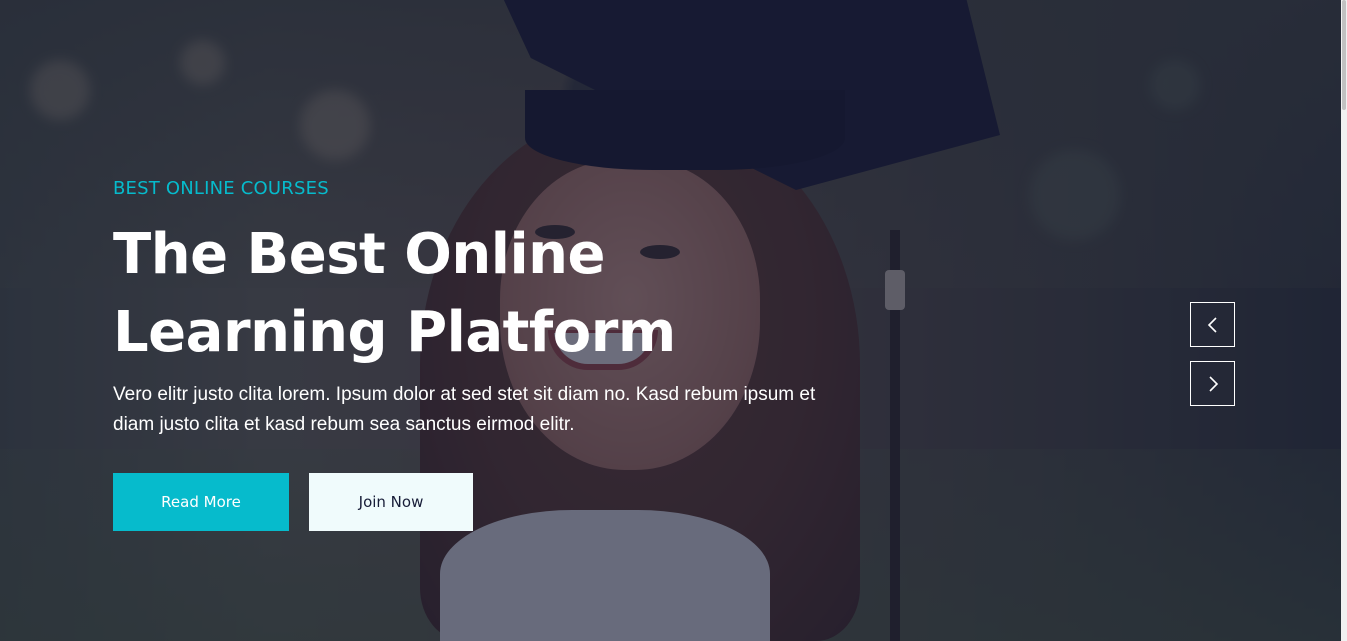  Describe the element at coordinates (394, 293) in the screenshot. I see `hero-title: The Best Online Learning Platform` at that location.